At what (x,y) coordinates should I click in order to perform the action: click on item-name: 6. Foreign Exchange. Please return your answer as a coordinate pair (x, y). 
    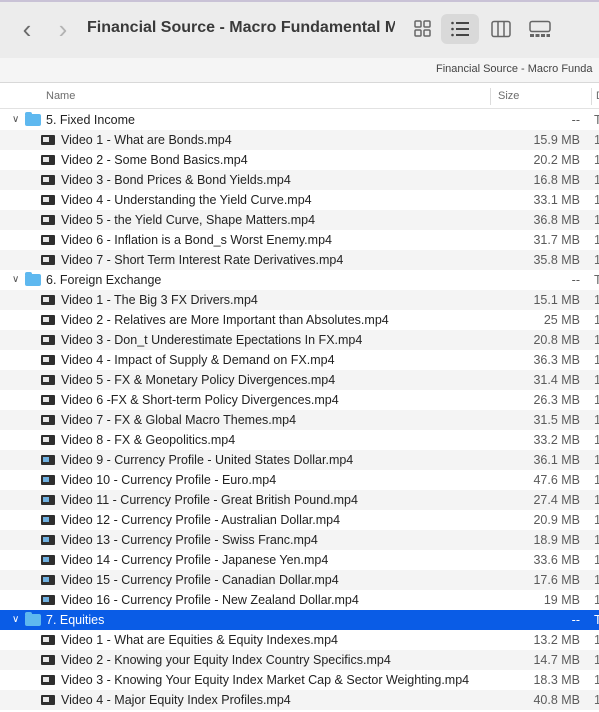
    Looking at the image, I should click on (104, 280).